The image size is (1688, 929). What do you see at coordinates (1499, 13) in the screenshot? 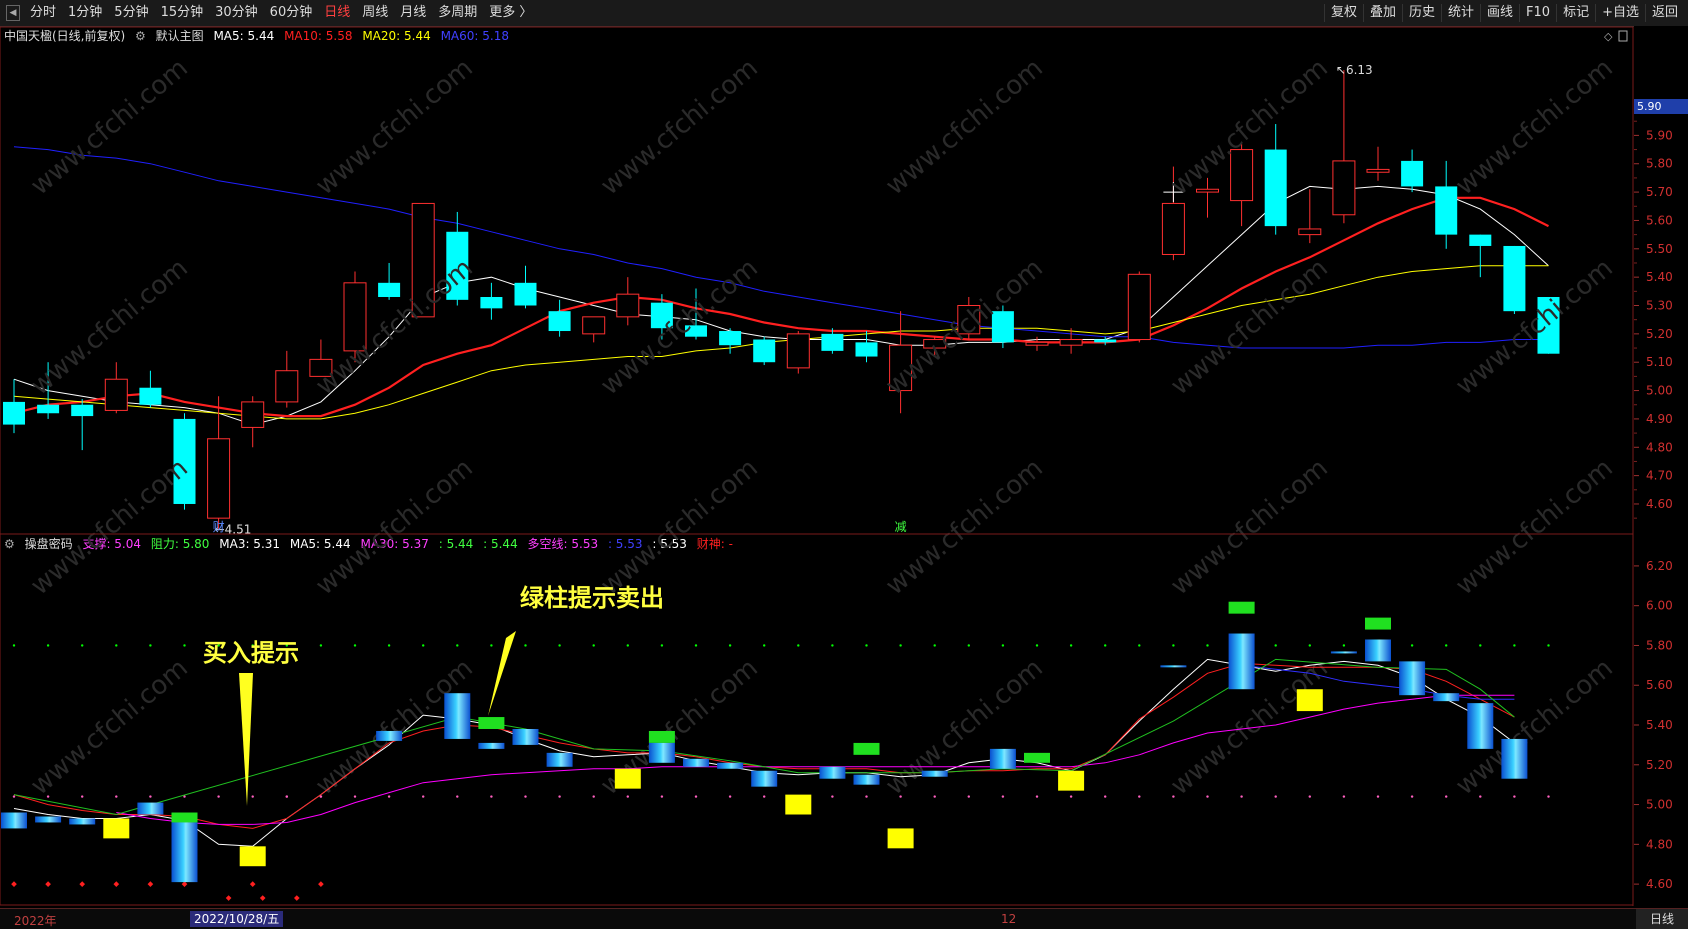
I see `toolbar-button-4: 画线` at bounding box center [1499, 13].